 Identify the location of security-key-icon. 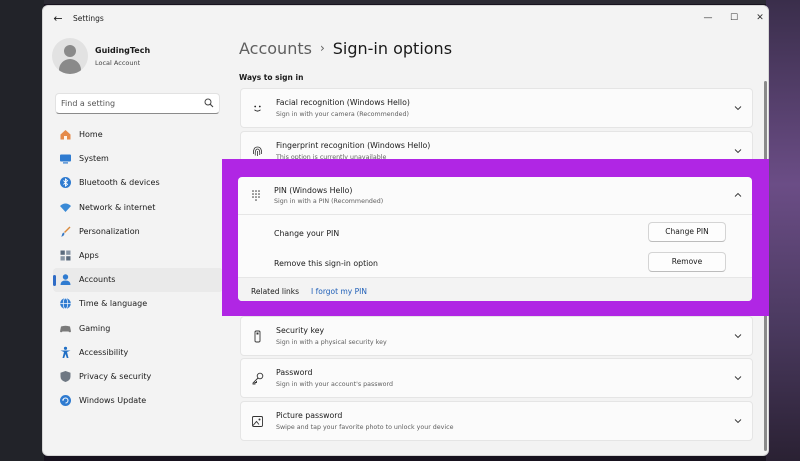
(257, 336).